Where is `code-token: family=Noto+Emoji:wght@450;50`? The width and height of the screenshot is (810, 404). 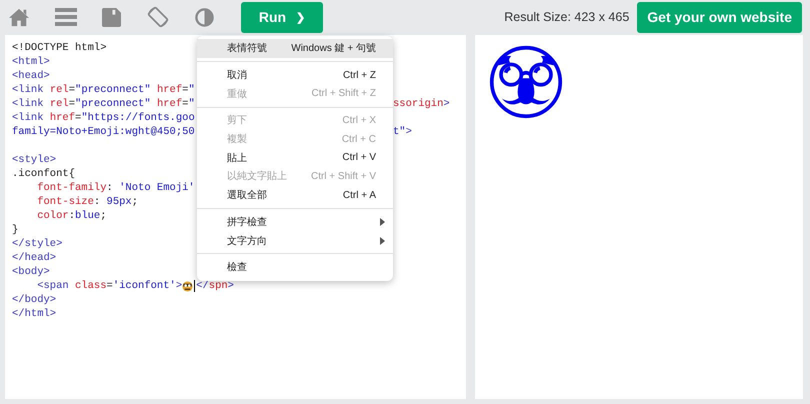 code-token: family=Noto+Emoji:wght@450;50 is located at coordinates (103, 132).